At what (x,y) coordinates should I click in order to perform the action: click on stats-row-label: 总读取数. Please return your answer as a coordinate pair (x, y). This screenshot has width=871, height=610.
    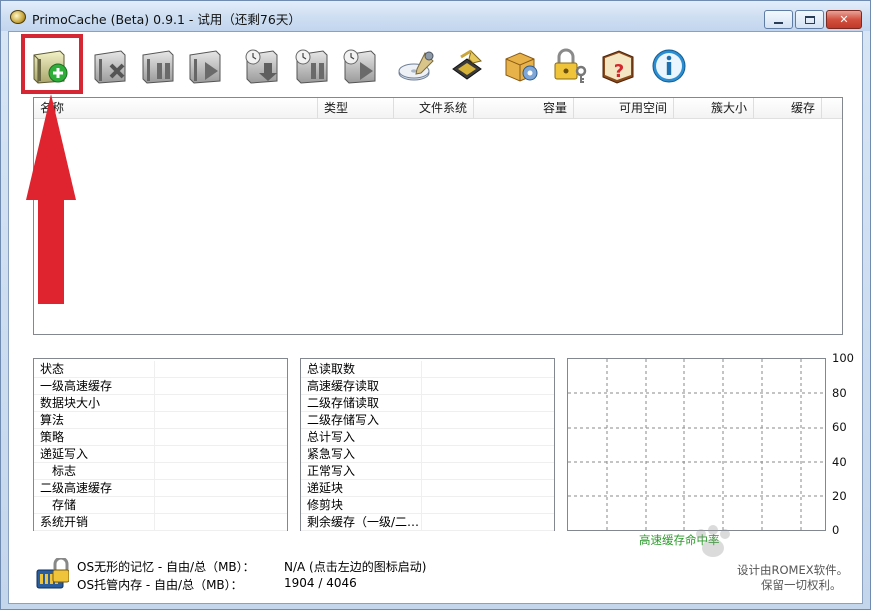
    Looking at the image, I should click on (331, 369).